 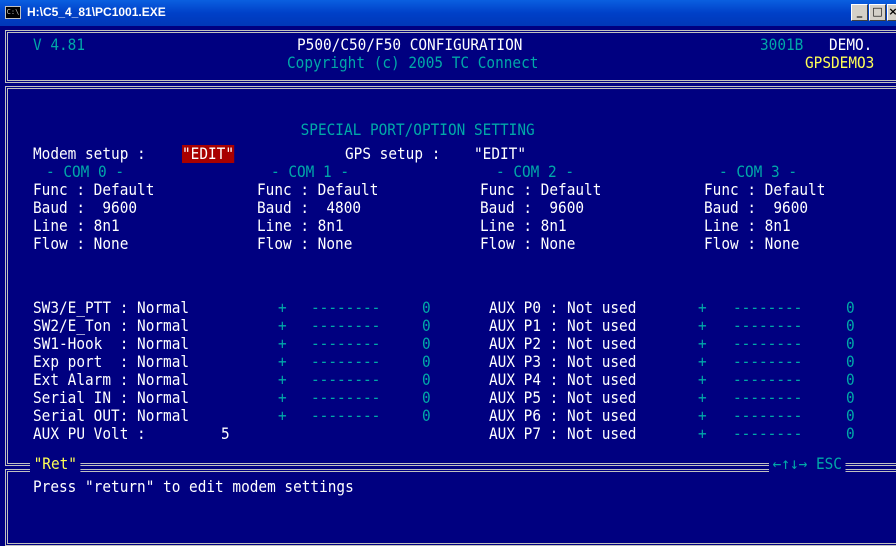 I want to click on status-message: Press "return" to edit modem settings, so click(x=193, y=486).